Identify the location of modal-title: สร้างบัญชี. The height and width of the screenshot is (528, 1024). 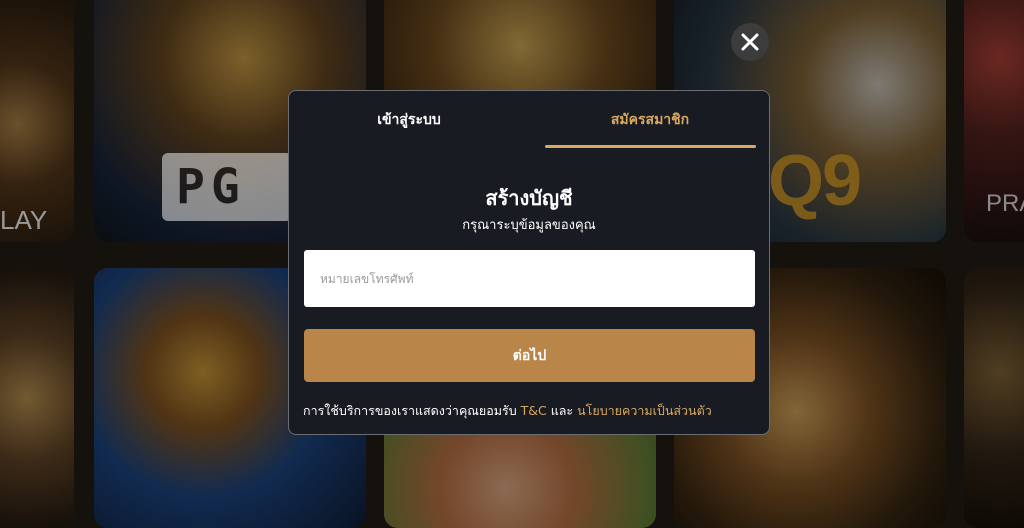
(529, 198).